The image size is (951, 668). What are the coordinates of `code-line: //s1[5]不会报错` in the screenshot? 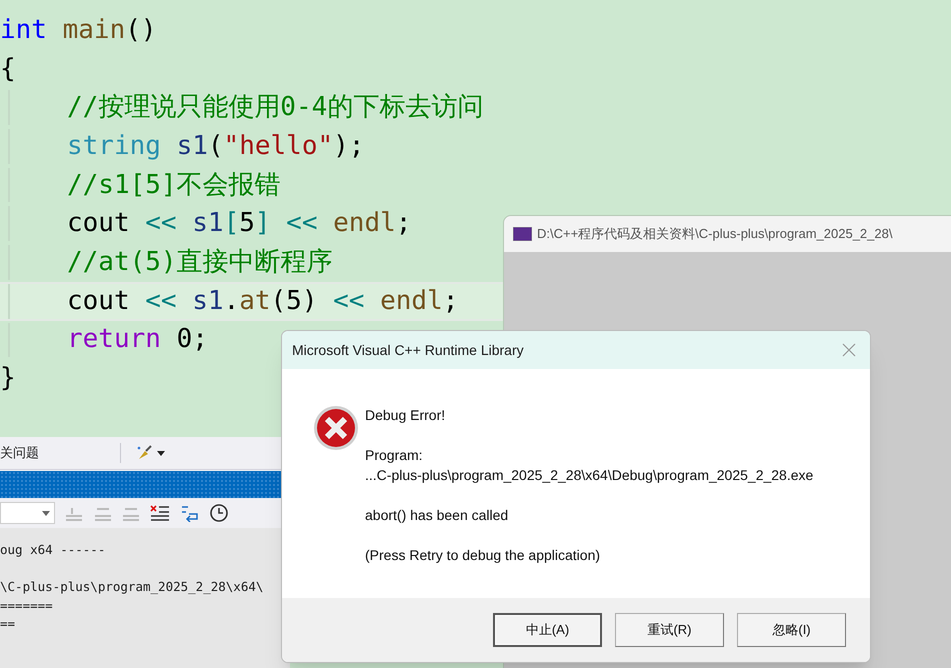 It's located at (174, 185).